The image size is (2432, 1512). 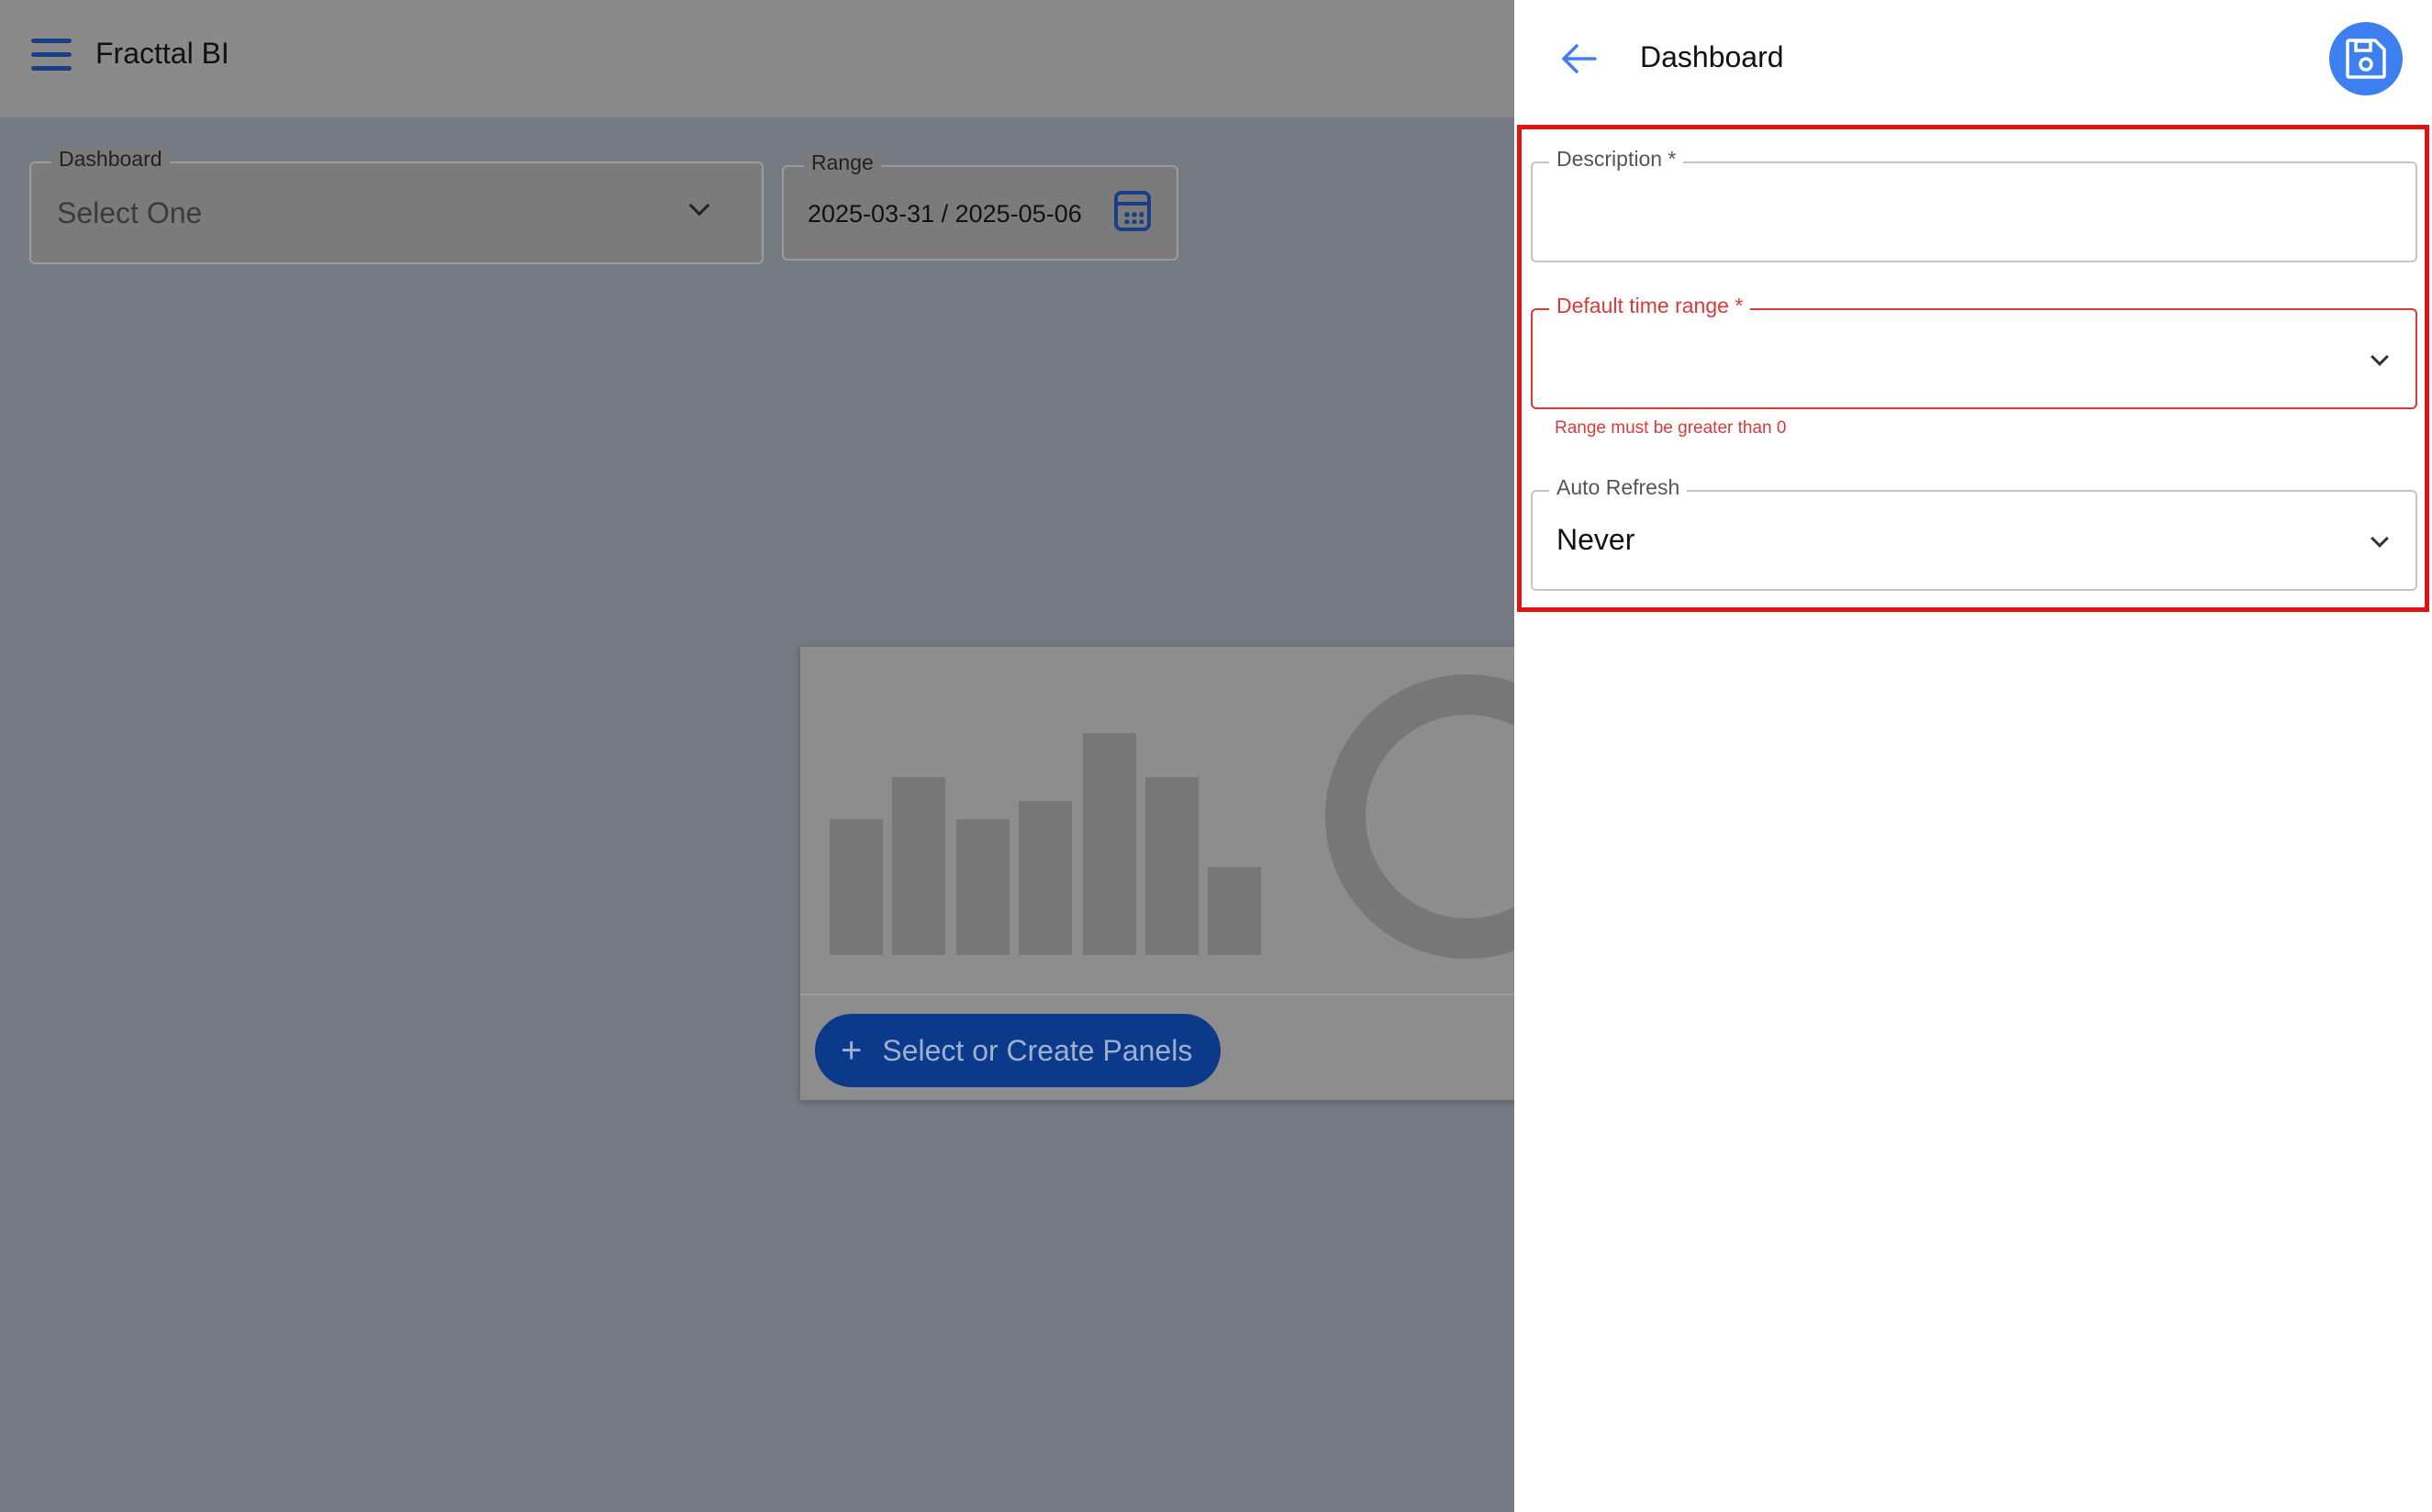 I want to click on default-time-range-label: Default time range *, so click(x=1650, y=306).